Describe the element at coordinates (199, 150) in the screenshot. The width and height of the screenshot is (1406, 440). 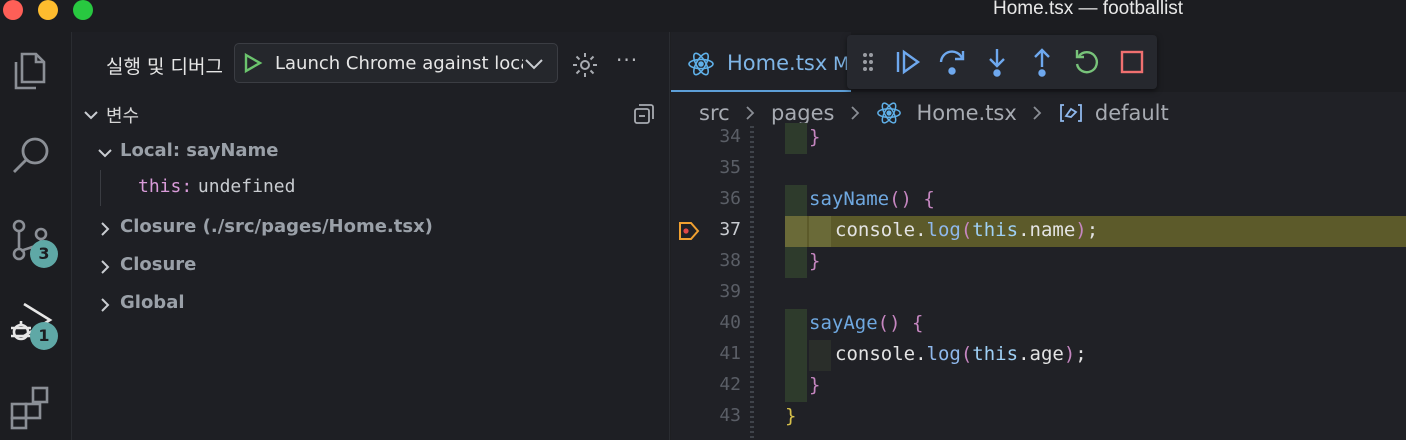
I see `scope-label: Local: sayName` at that location.